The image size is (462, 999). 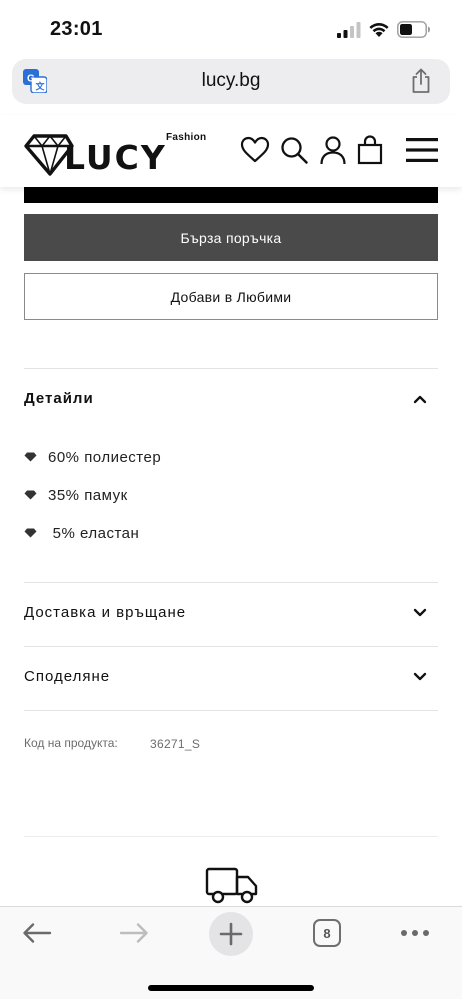 I want to click on add-to-cart-button, so click(x=231, y=194).